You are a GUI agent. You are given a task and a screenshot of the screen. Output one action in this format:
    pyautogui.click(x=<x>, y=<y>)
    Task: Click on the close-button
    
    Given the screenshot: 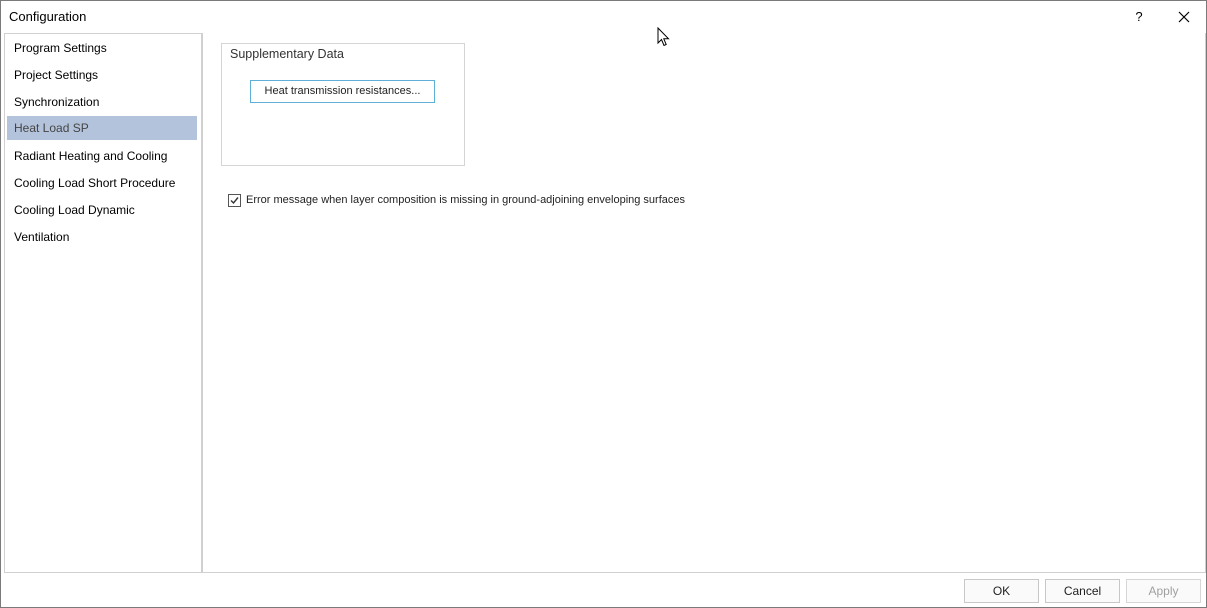 What is the action you would take?
    pyautogui.click(x=1184, y=16)
    